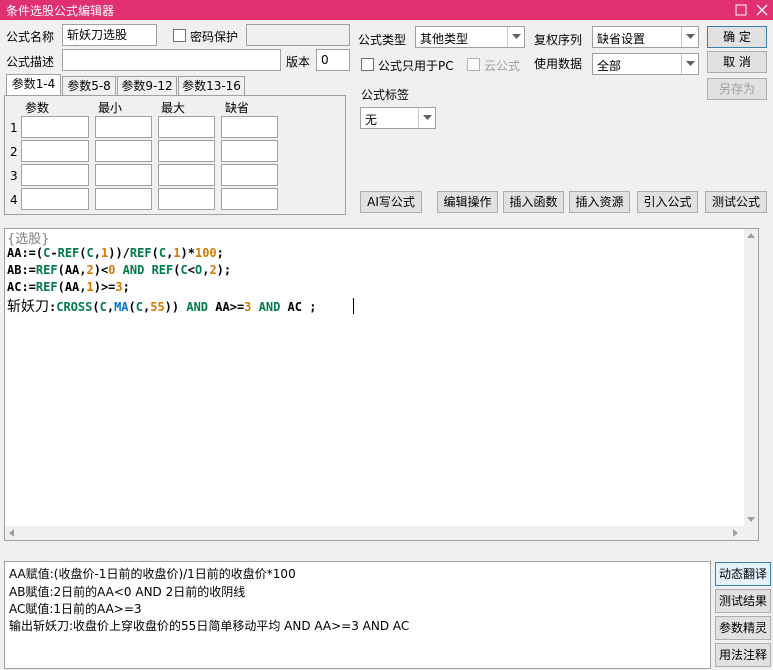 The height and width of the screenshot is (670, 773). Describe the element at coordinates (467, 202) in the screenshot. I see `edit-operation-button: 编辑操作` at that location.